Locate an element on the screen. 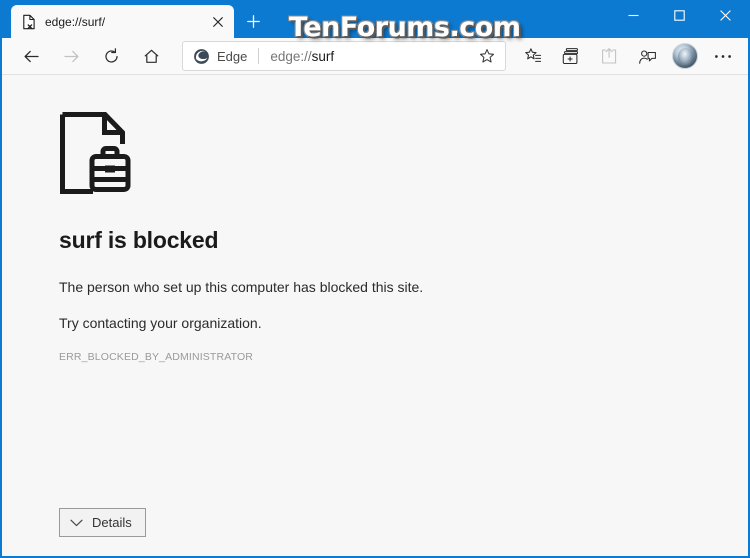 The width and height of the screenshot is (750, 558). broken-page-icon is located at coordinates (29, 22).